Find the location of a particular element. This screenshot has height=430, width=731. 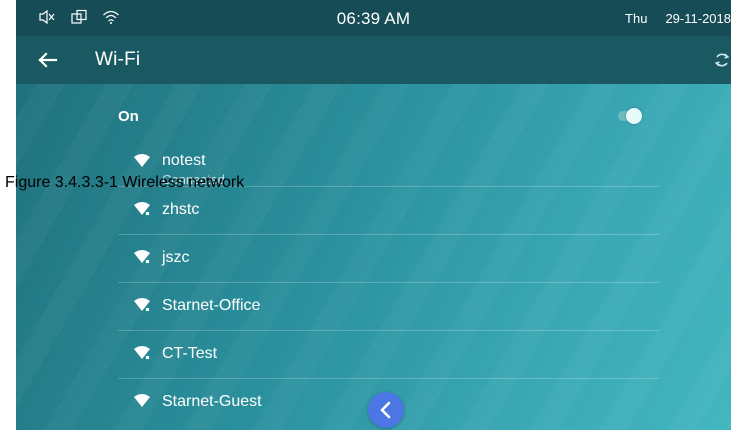

network-name: jszc is located at coordinates (176, 257).